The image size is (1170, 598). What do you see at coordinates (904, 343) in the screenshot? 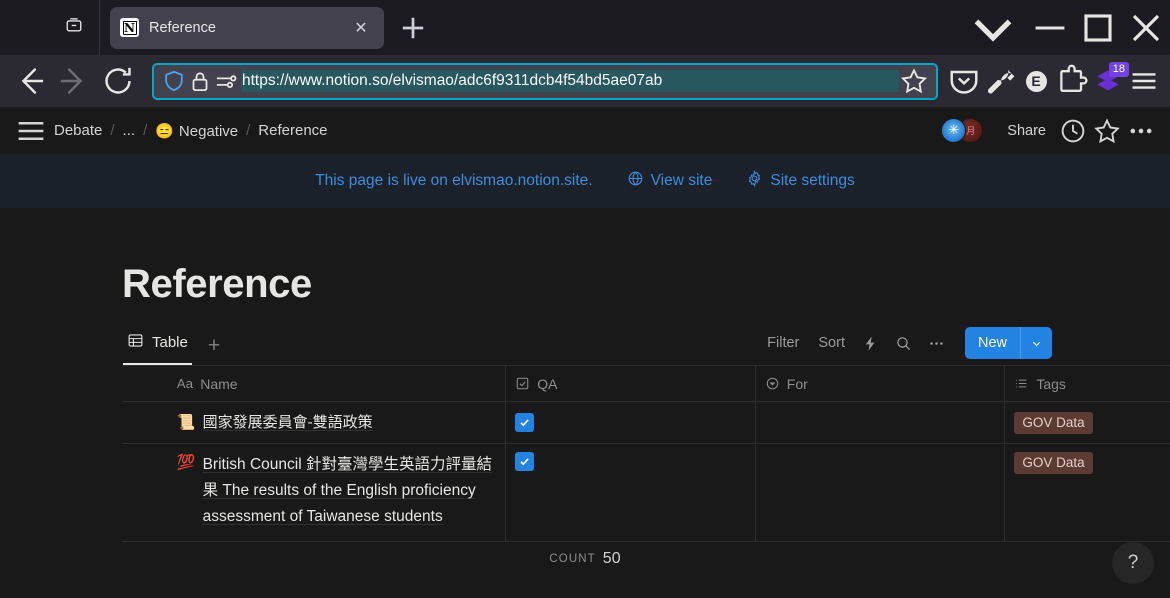
I see `search-icon` at bounding box center [904, 343].